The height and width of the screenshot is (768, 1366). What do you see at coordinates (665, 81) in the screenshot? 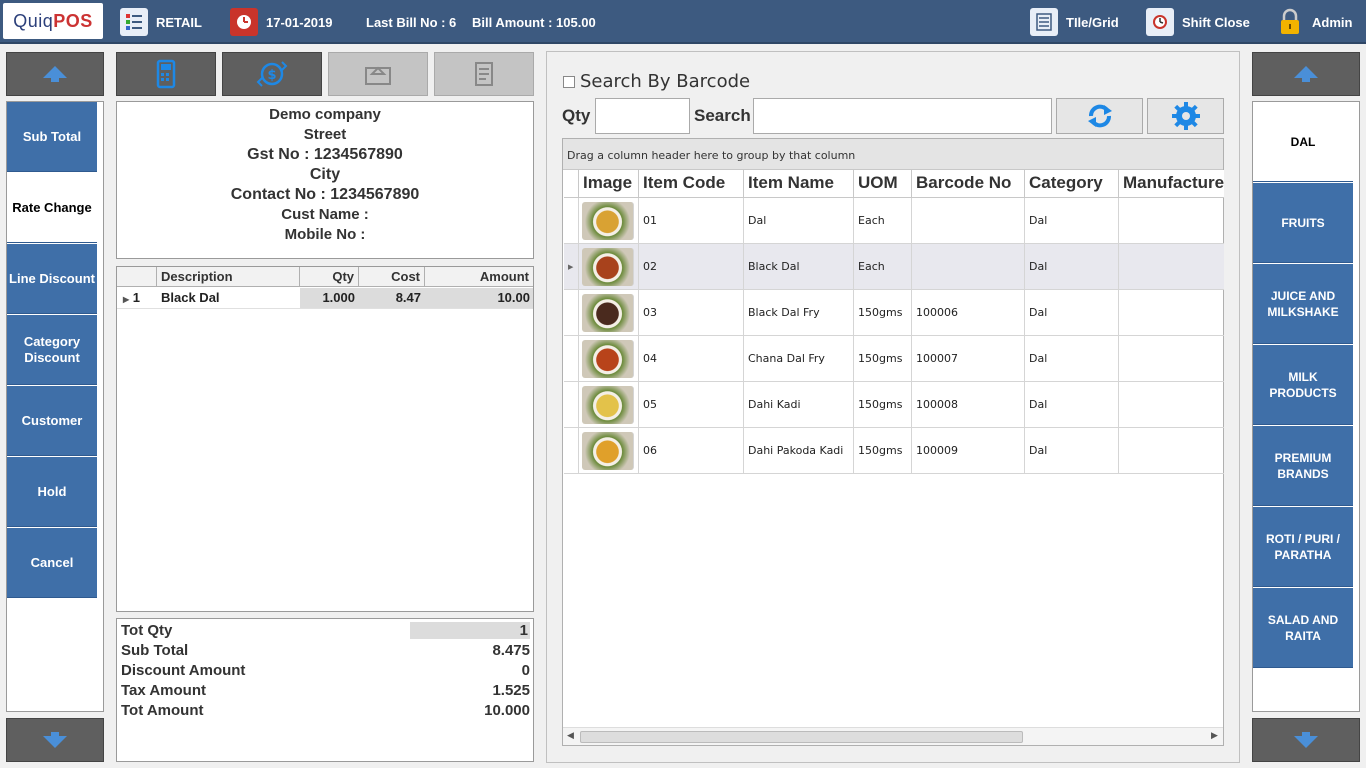
I see `barcode-search-label: Search By Barcode` at bounding box center [665, 81].